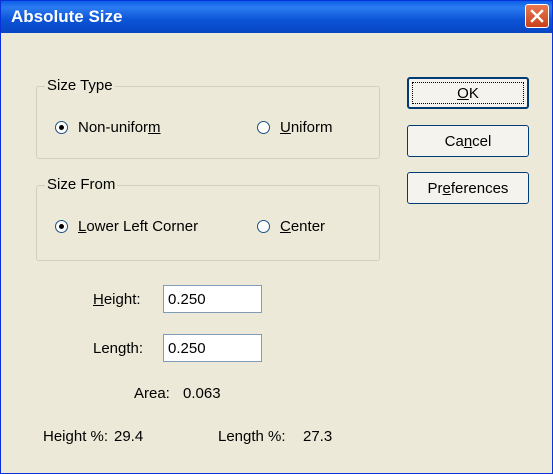  I want to click on size-type-legend: Size Type, so click(80, 85).